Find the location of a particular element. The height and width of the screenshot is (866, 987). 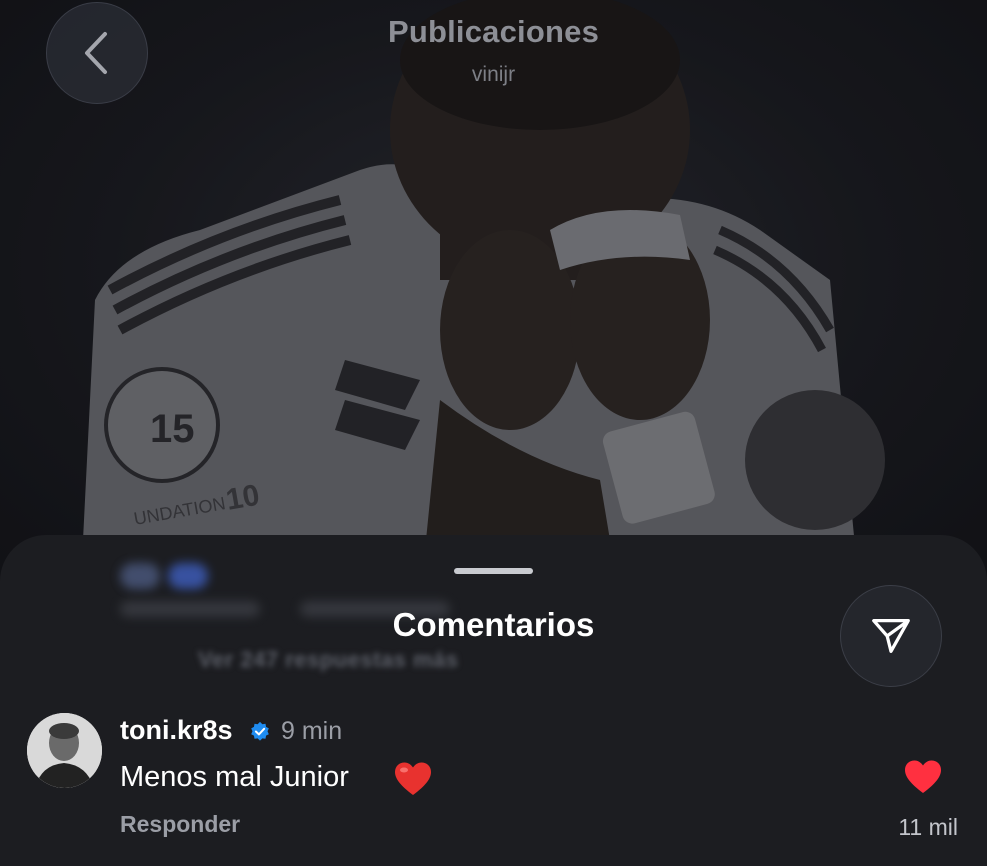

share-button is located at coordinates (891, 636).